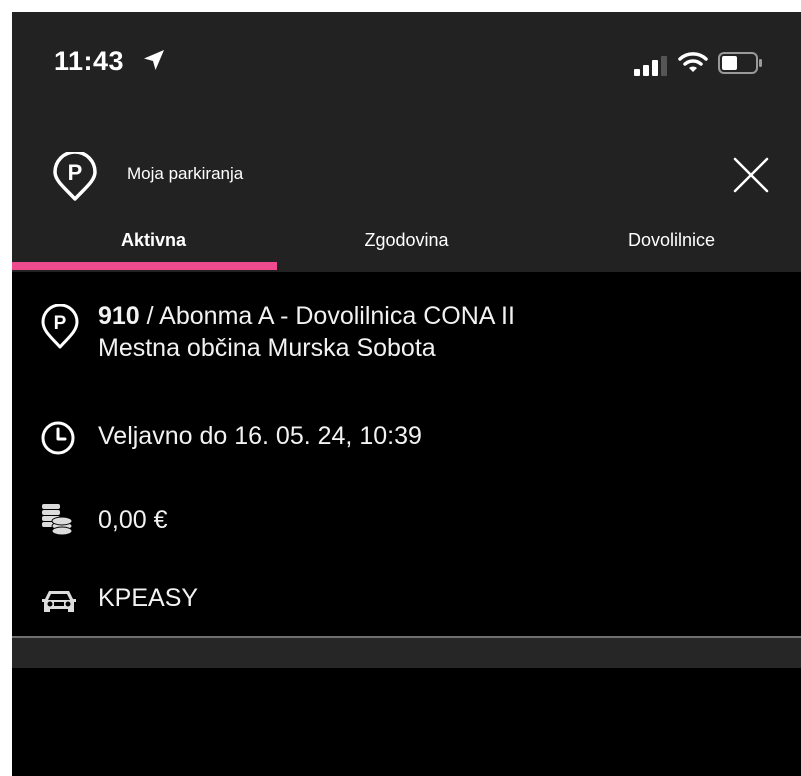 This screenshot has height=776, width=801. I want to click on section-spacer, so click(406, 653).